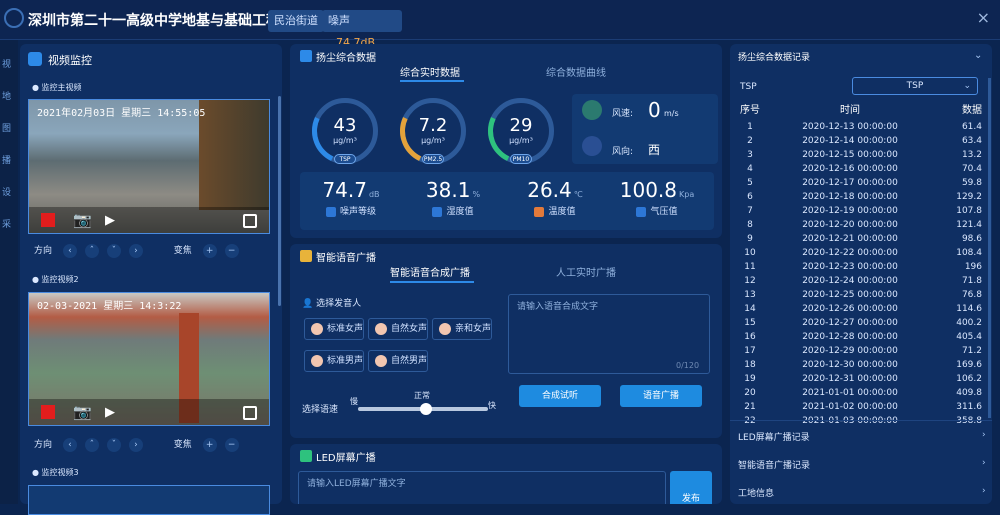 The width and height of the screenshot is (1000, 515). I want to click on publish-button: 发布, so click(691, 487).